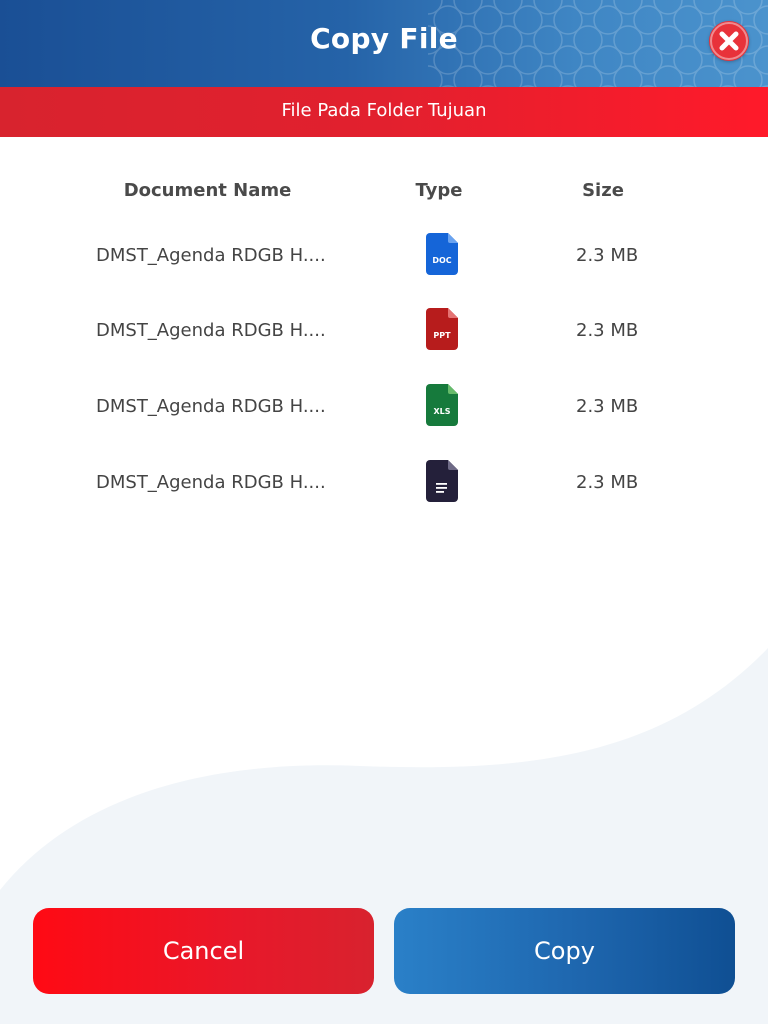 Image resolution: width=768 pixels, height=1024 pixels. Describe the element at coordinates (442, 254) in the screenshot. I see `doc-file-icon: DOC` at that location.